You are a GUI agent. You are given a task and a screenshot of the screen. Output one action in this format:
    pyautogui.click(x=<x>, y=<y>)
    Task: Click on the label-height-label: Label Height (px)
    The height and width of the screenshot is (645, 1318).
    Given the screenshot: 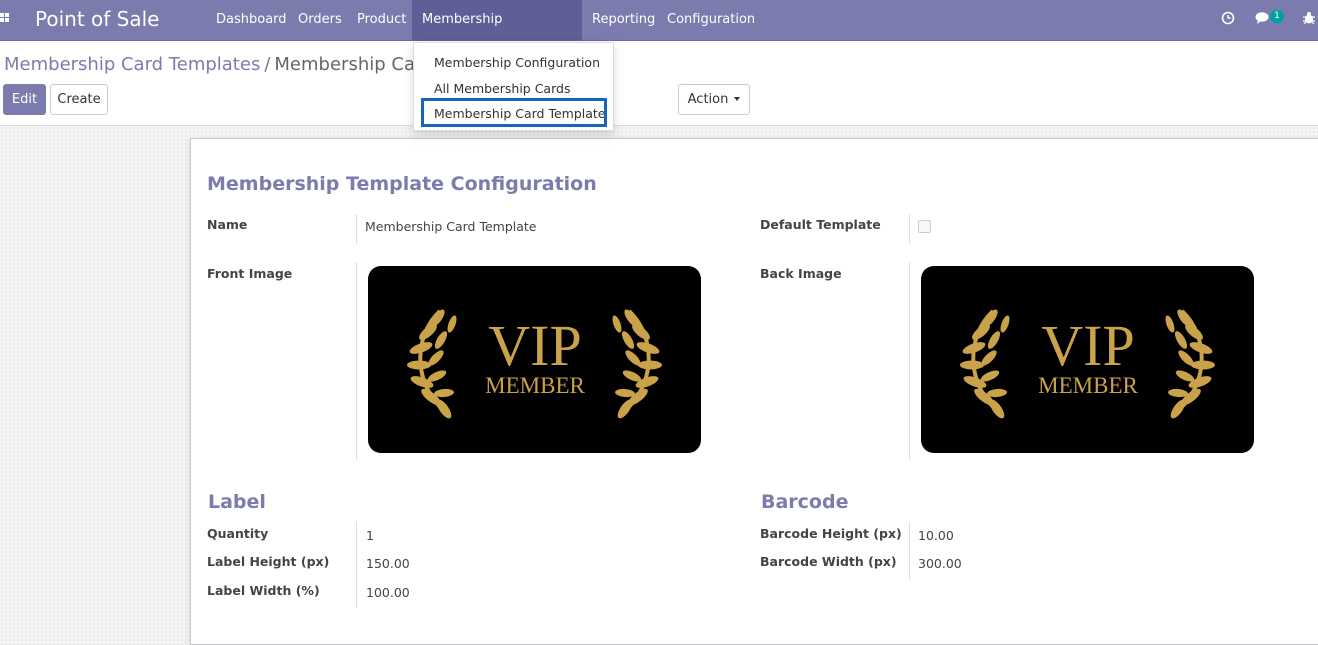 What is the action you would take?
    pyautogui.click(x=268, y=561)
    